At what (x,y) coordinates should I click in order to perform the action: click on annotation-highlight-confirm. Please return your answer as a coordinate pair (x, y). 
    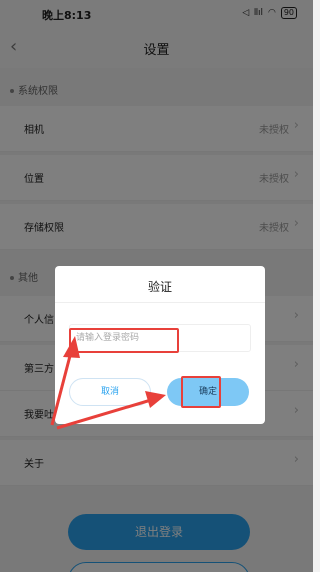
    Looking at the image, I should click on (201, 392).